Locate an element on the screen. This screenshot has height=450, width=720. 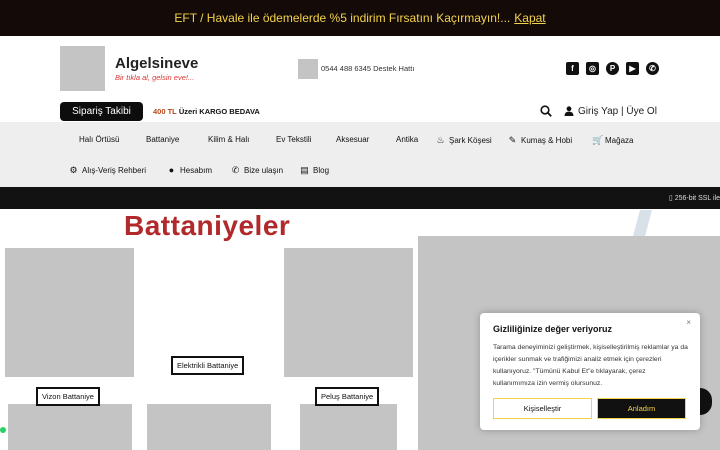
nav-item-label: Hesabım is located at coordinates (196, 170).